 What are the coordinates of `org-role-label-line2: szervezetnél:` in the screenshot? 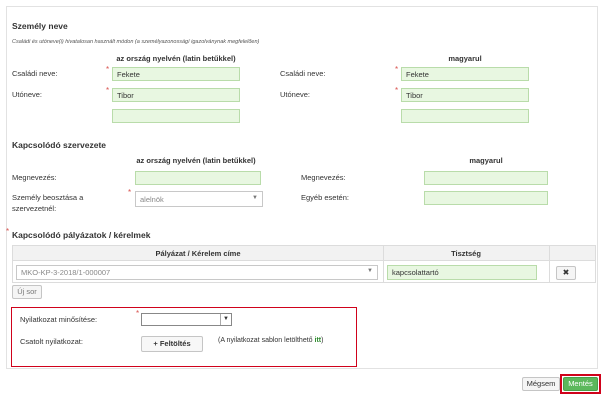 It's located at (34, 208).